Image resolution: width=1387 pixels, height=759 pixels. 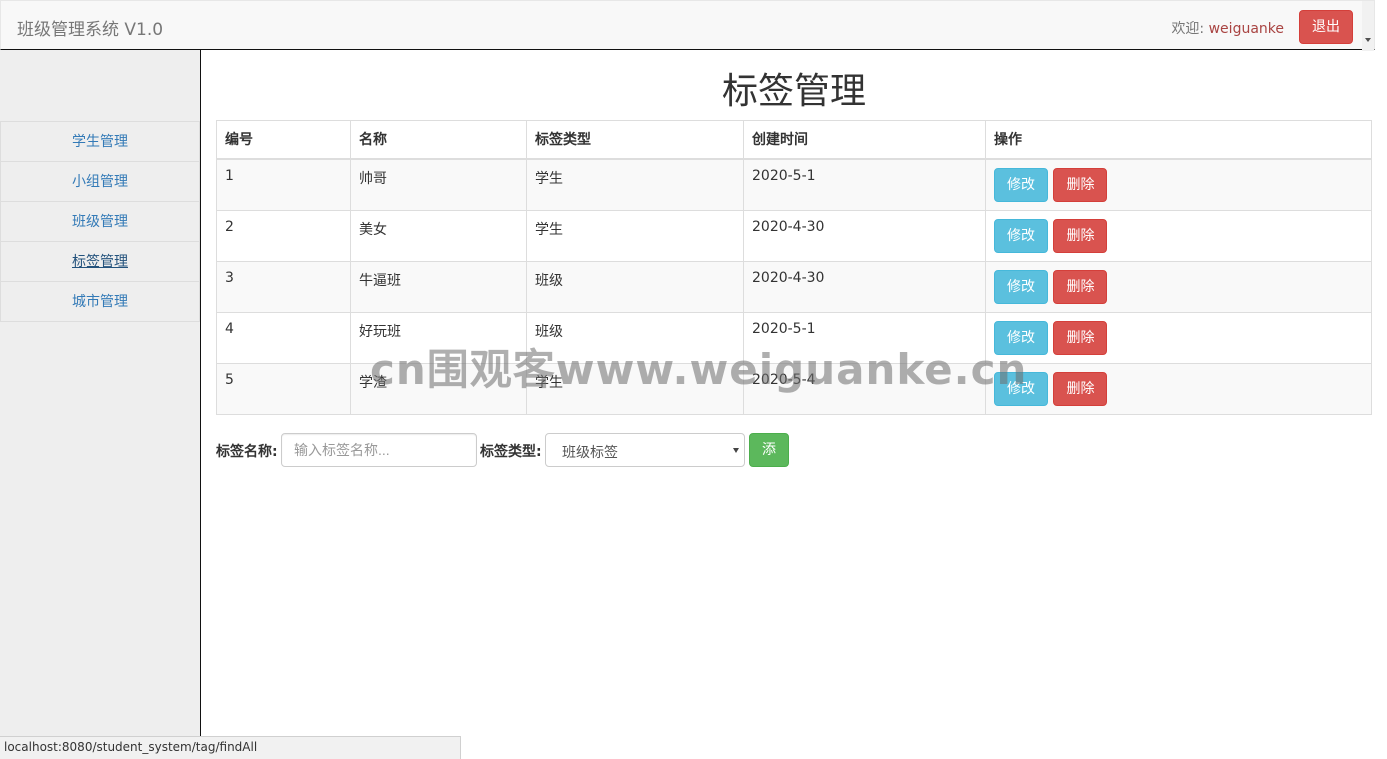 I want to click on username-link: weiguanke, so click(x=1246, y=29).